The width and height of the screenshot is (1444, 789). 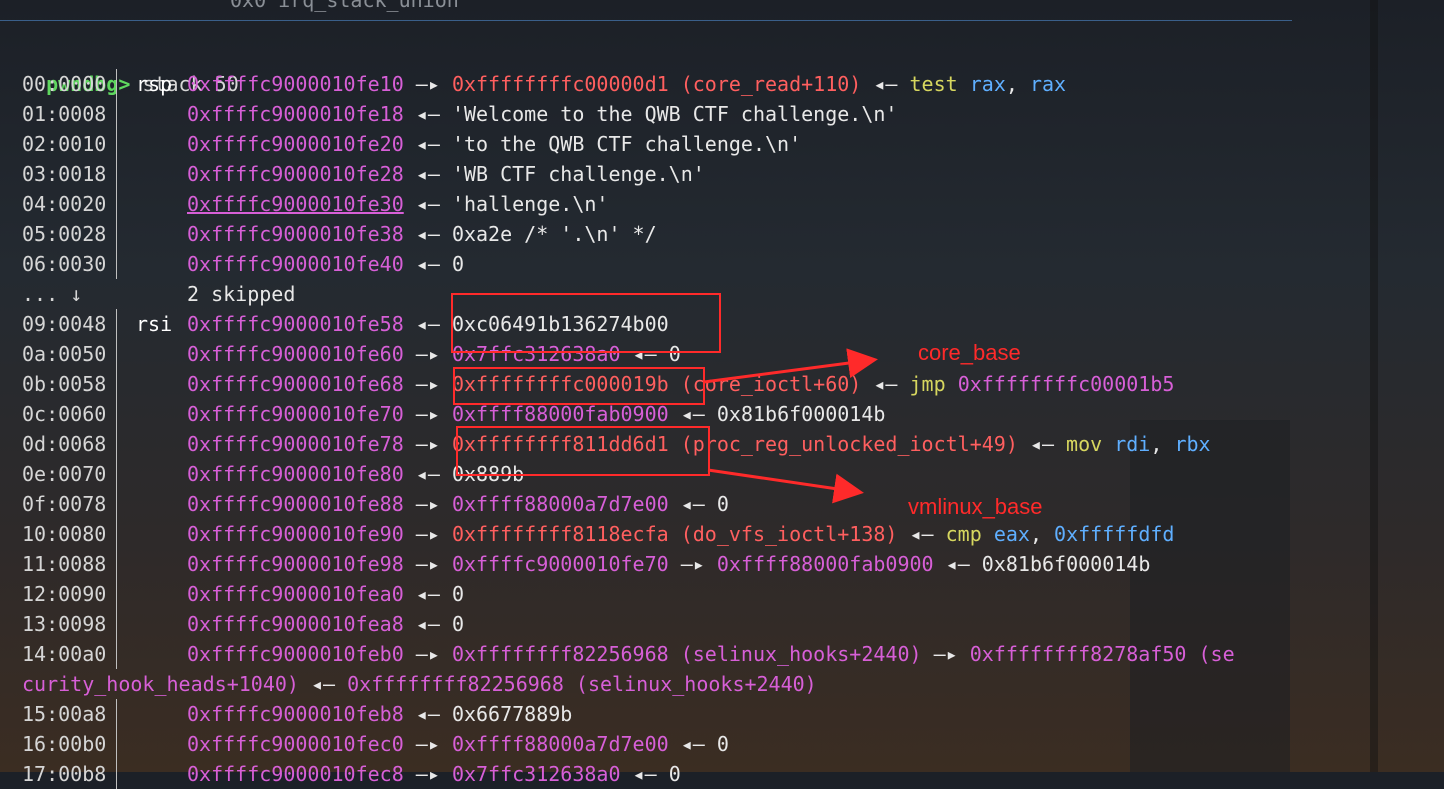 I want to click on annotation-arrows, so click(x=790, y=426).